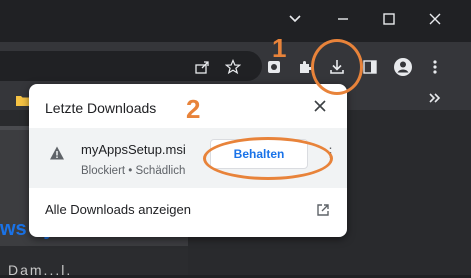 The width and height of the screenshot is (471, 278). I want to click on popup-close-button, so click(320, 106).